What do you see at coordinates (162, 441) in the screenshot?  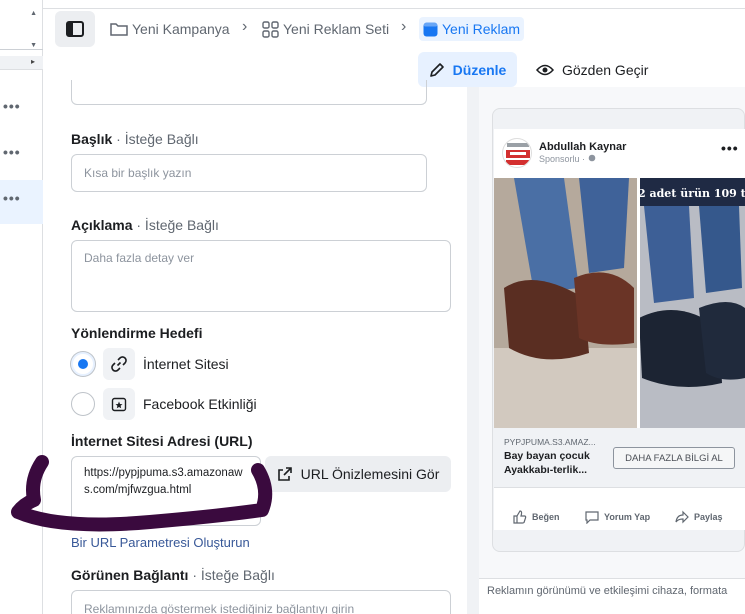 I see `url-label: İnternet Sitesi Adresi (URL)` at bounding box center [162, 441].